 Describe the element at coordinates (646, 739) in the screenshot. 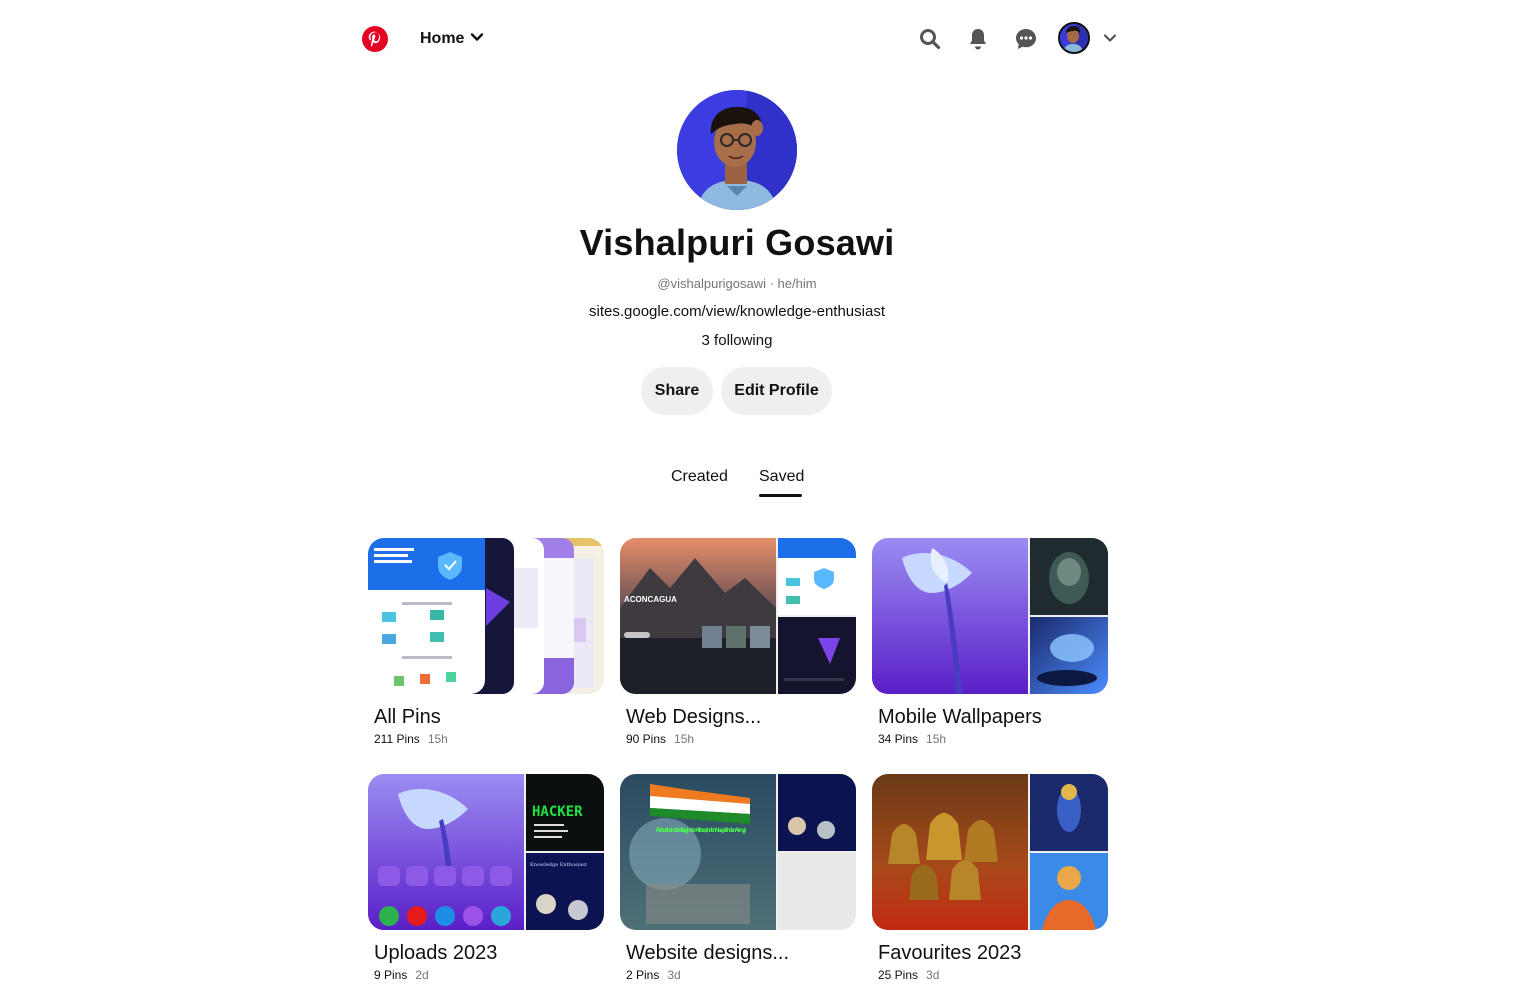

I see `board-pin-count: 90 Pins` at that location.